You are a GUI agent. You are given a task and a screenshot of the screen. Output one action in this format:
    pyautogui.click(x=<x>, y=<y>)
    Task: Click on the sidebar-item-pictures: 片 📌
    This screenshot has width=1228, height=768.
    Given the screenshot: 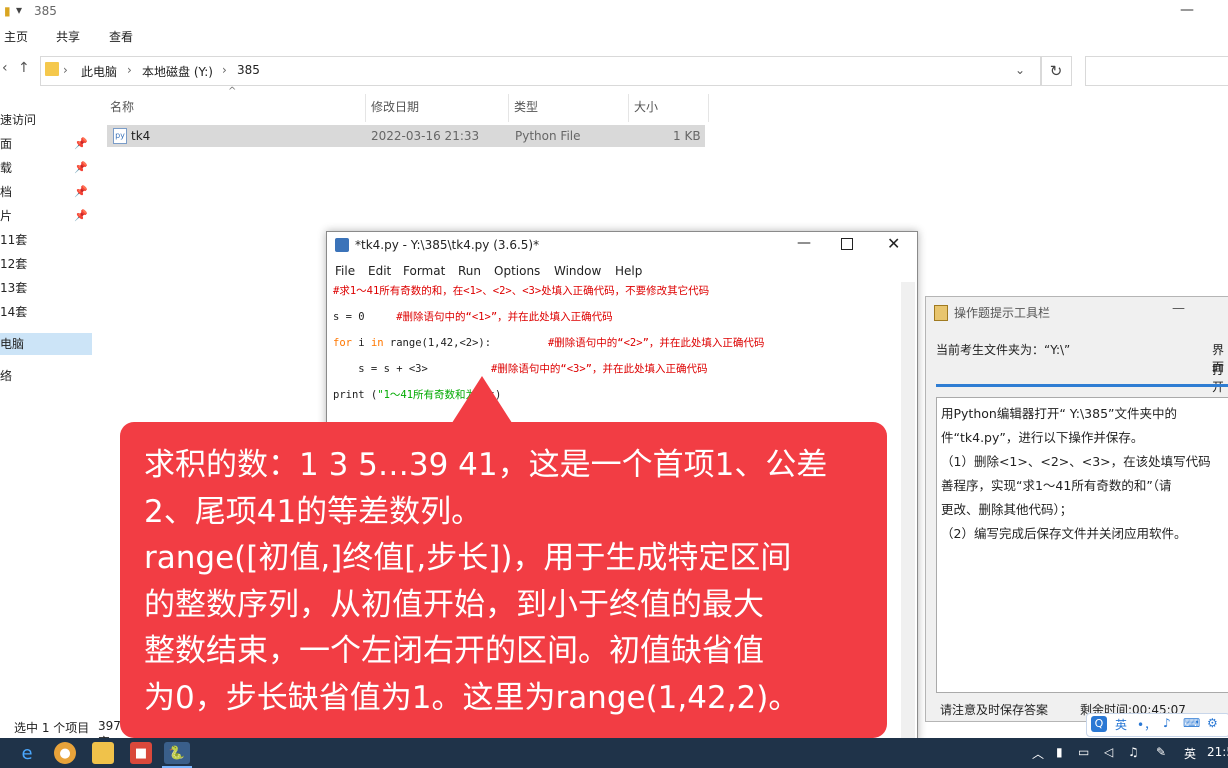 What is the action you would take?
    pyautogui.click(x=46, y=216)
    